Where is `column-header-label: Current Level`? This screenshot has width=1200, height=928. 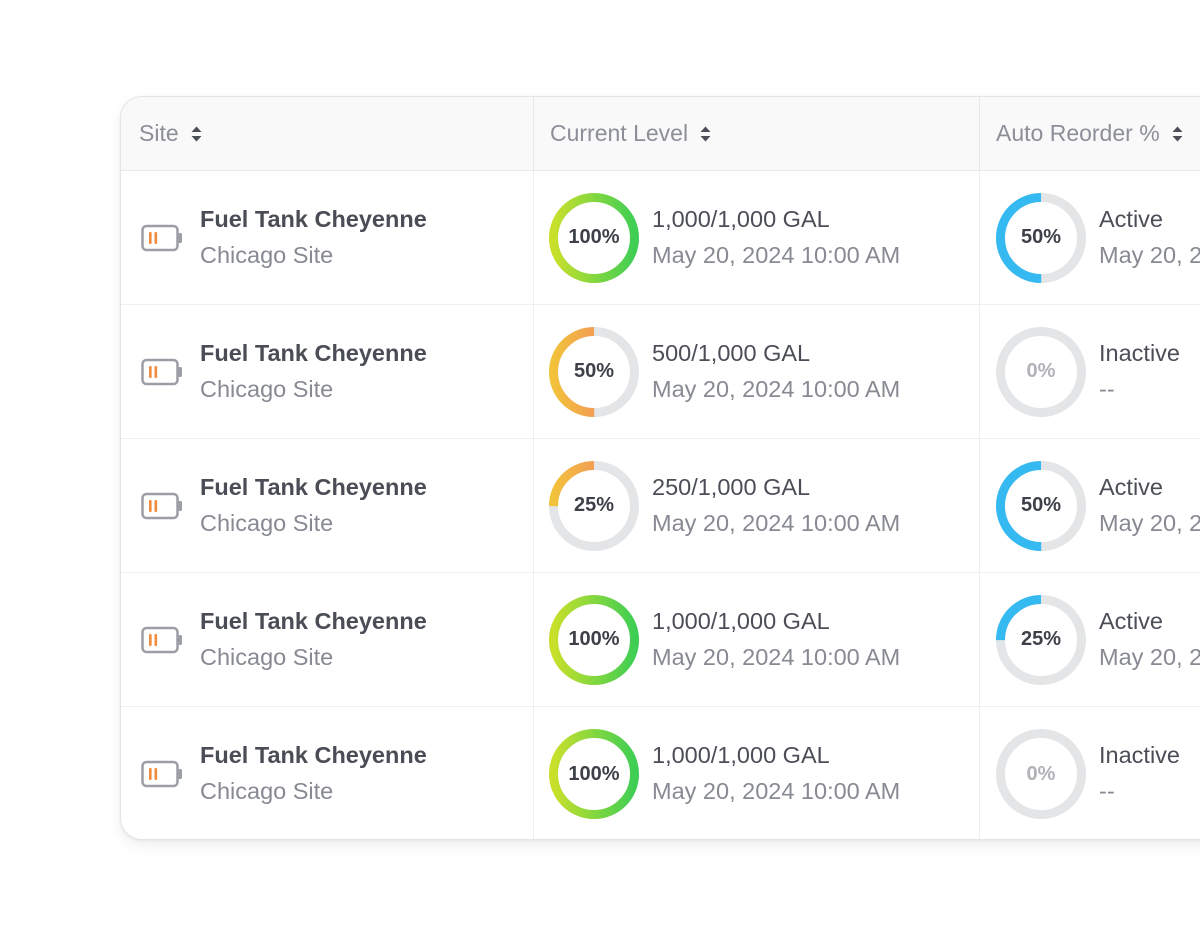 column-header-label: Current Level is located at coordinates (619, 133).